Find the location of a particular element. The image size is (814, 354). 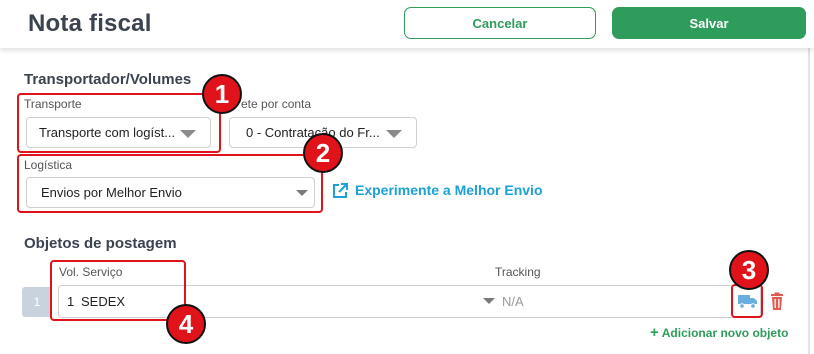

row-service: SEDEX is located at coordinates (103, 301).